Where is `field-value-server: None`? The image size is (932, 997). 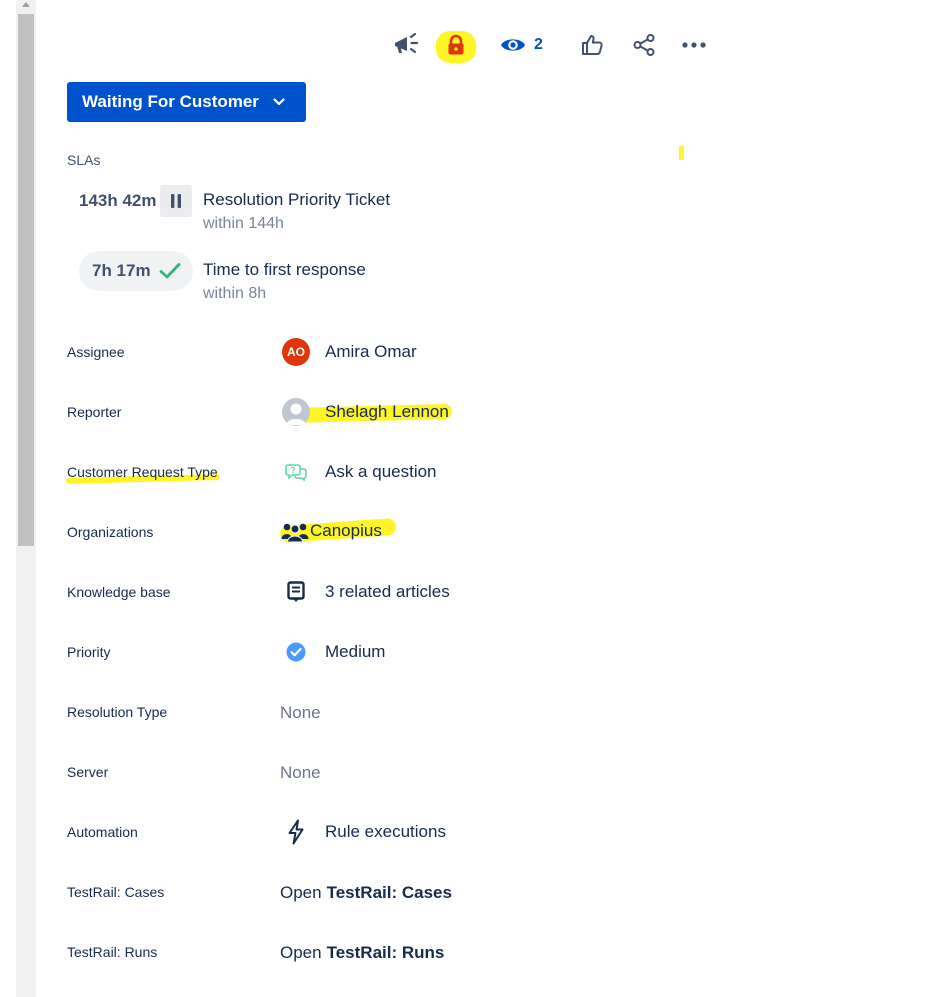 field-value-server: None is located at coordinates (300, 773).